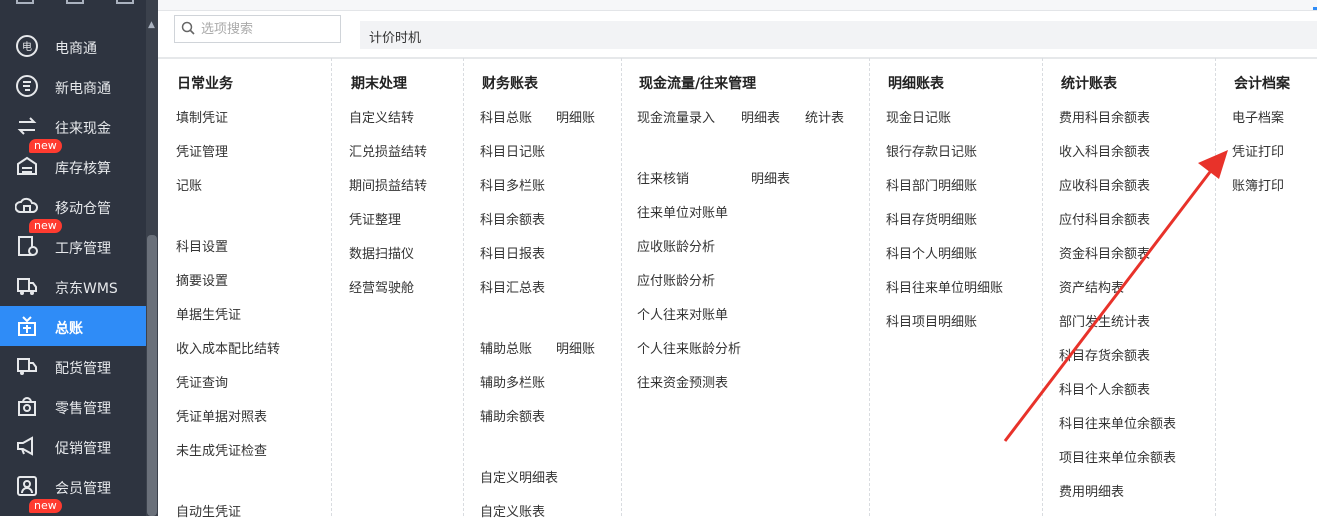 Image resolution: width=1317 pixels, height=520 pixels. What do you see at coordinates (676, 245) in the screenshot?
I see `menu-item: 应收账龄分析` at bounding box center [676, 245].